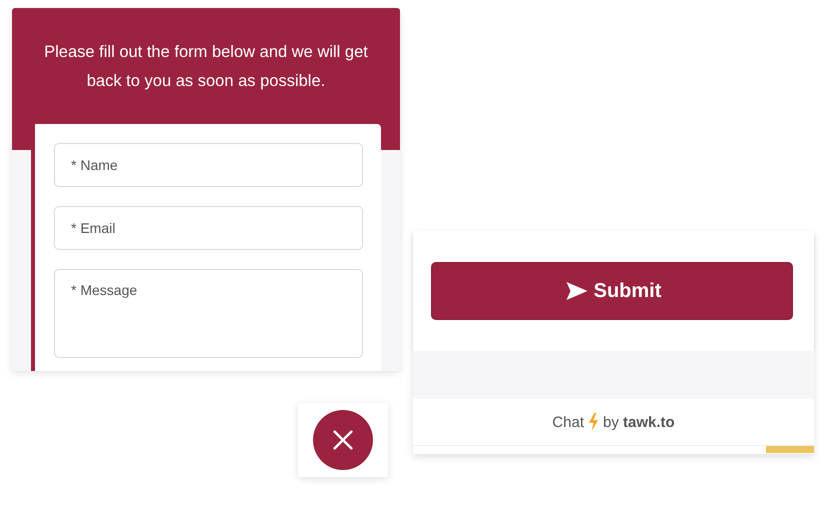 This screenshot has width=826, height=516. I want to click on intro-text: Please fill out the form below and we will get back to you as soon as possible., so click(206, 67).